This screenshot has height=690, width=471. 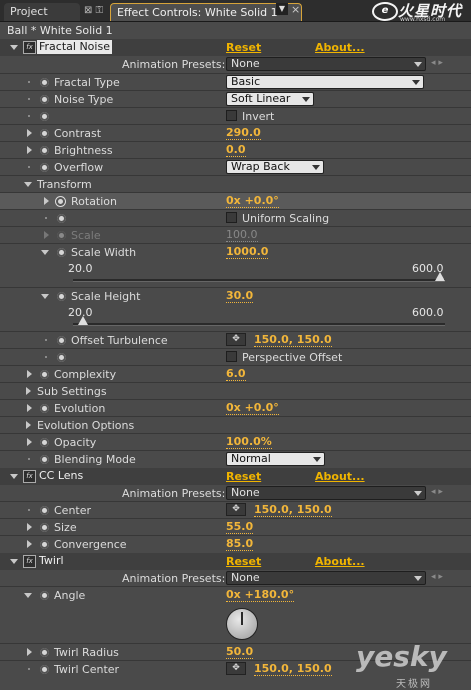 What do you see at coordinates (242, 624) in the screenshot?
I see `angle-dial` at bounding box center [242, 624].